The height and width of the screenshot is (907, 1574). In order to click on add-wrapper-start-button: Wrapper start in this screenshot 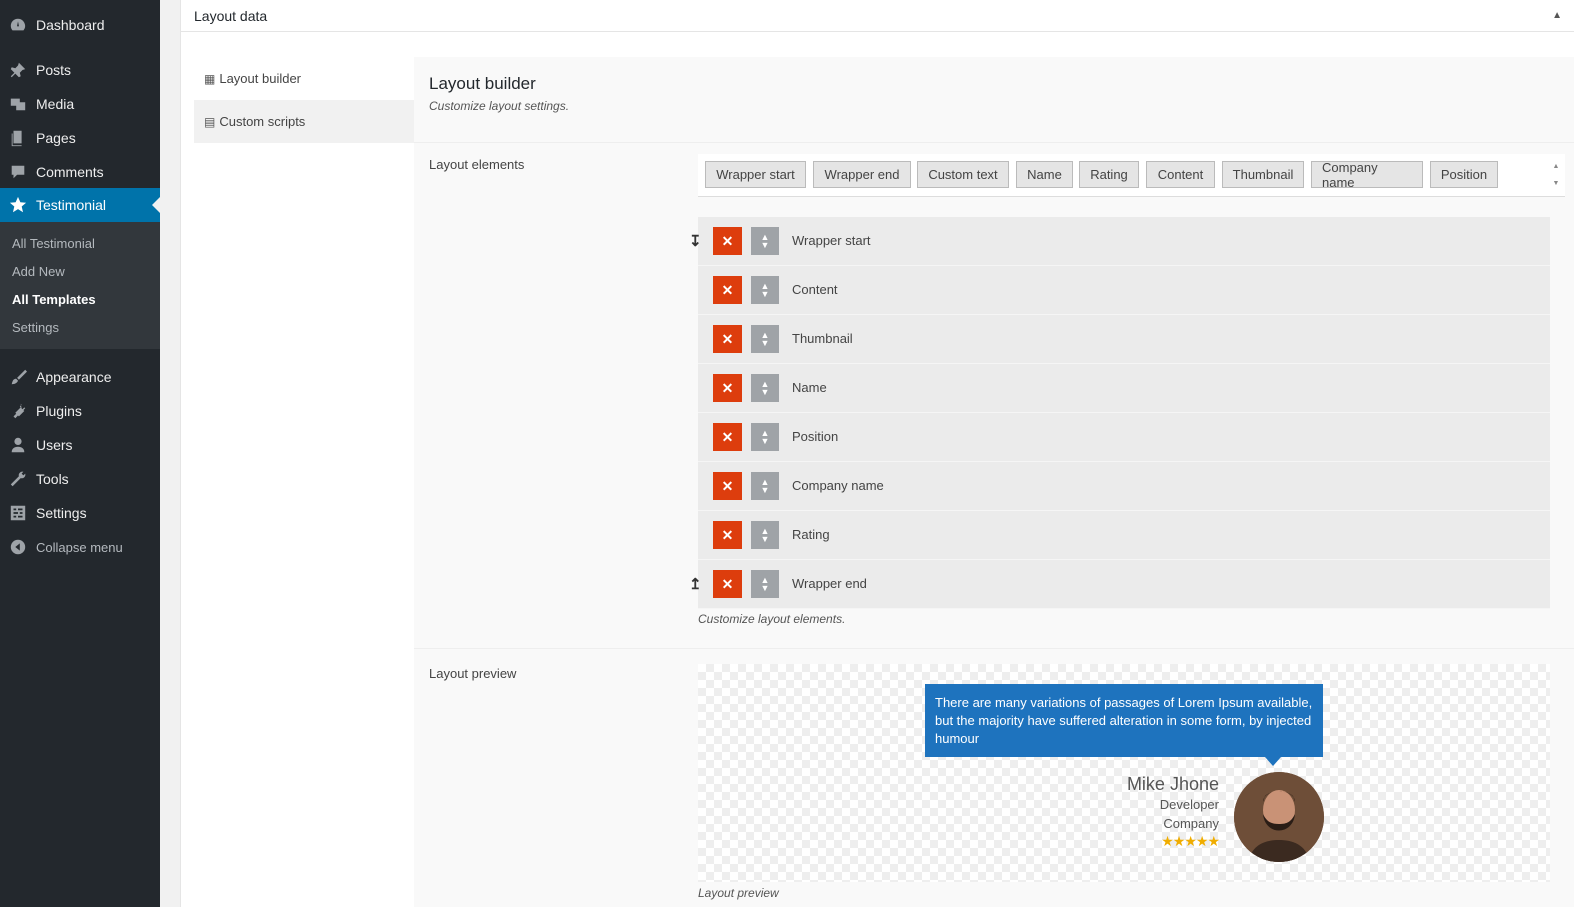, I will do `click(755, 174)`.